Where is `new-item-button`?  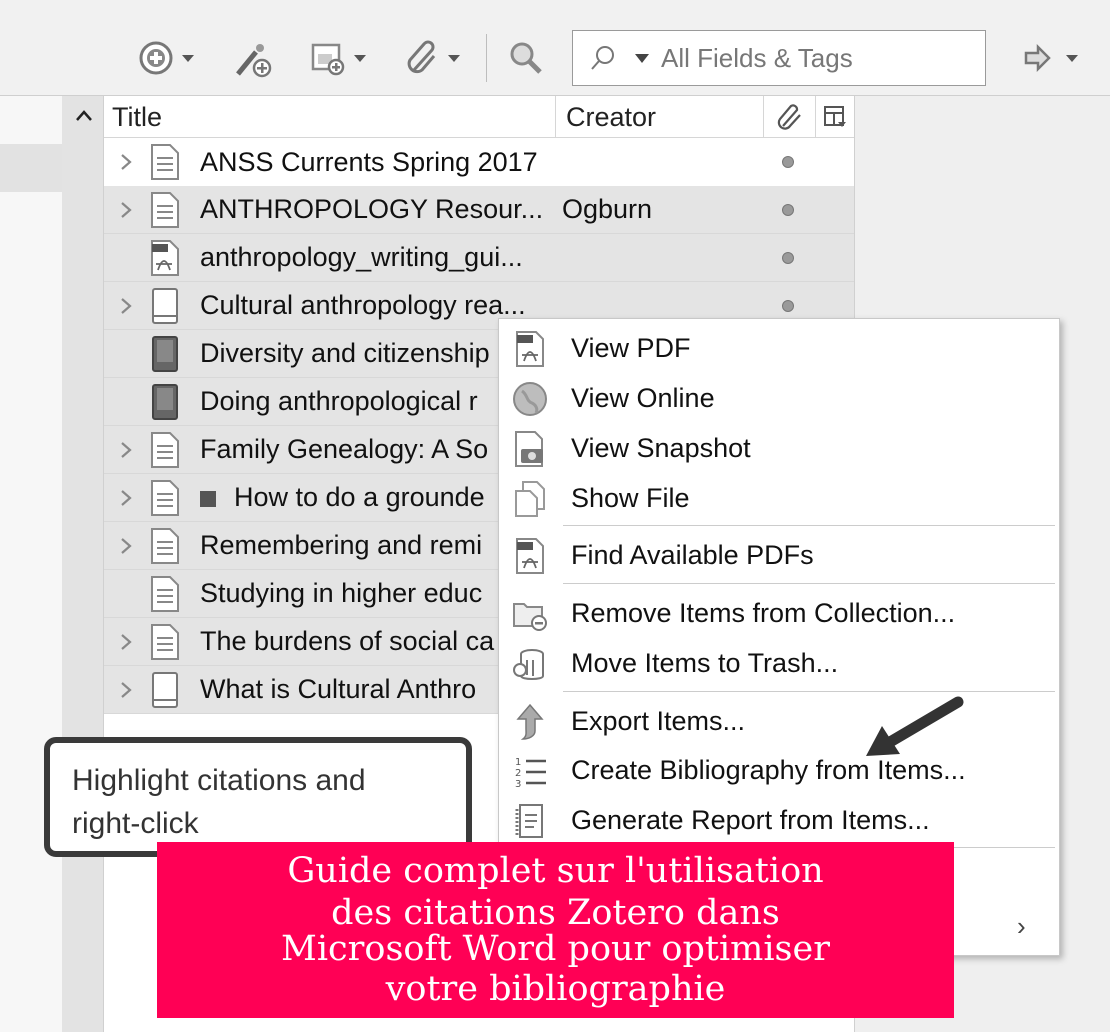 new-item-button is located at coordinates (166, 58).